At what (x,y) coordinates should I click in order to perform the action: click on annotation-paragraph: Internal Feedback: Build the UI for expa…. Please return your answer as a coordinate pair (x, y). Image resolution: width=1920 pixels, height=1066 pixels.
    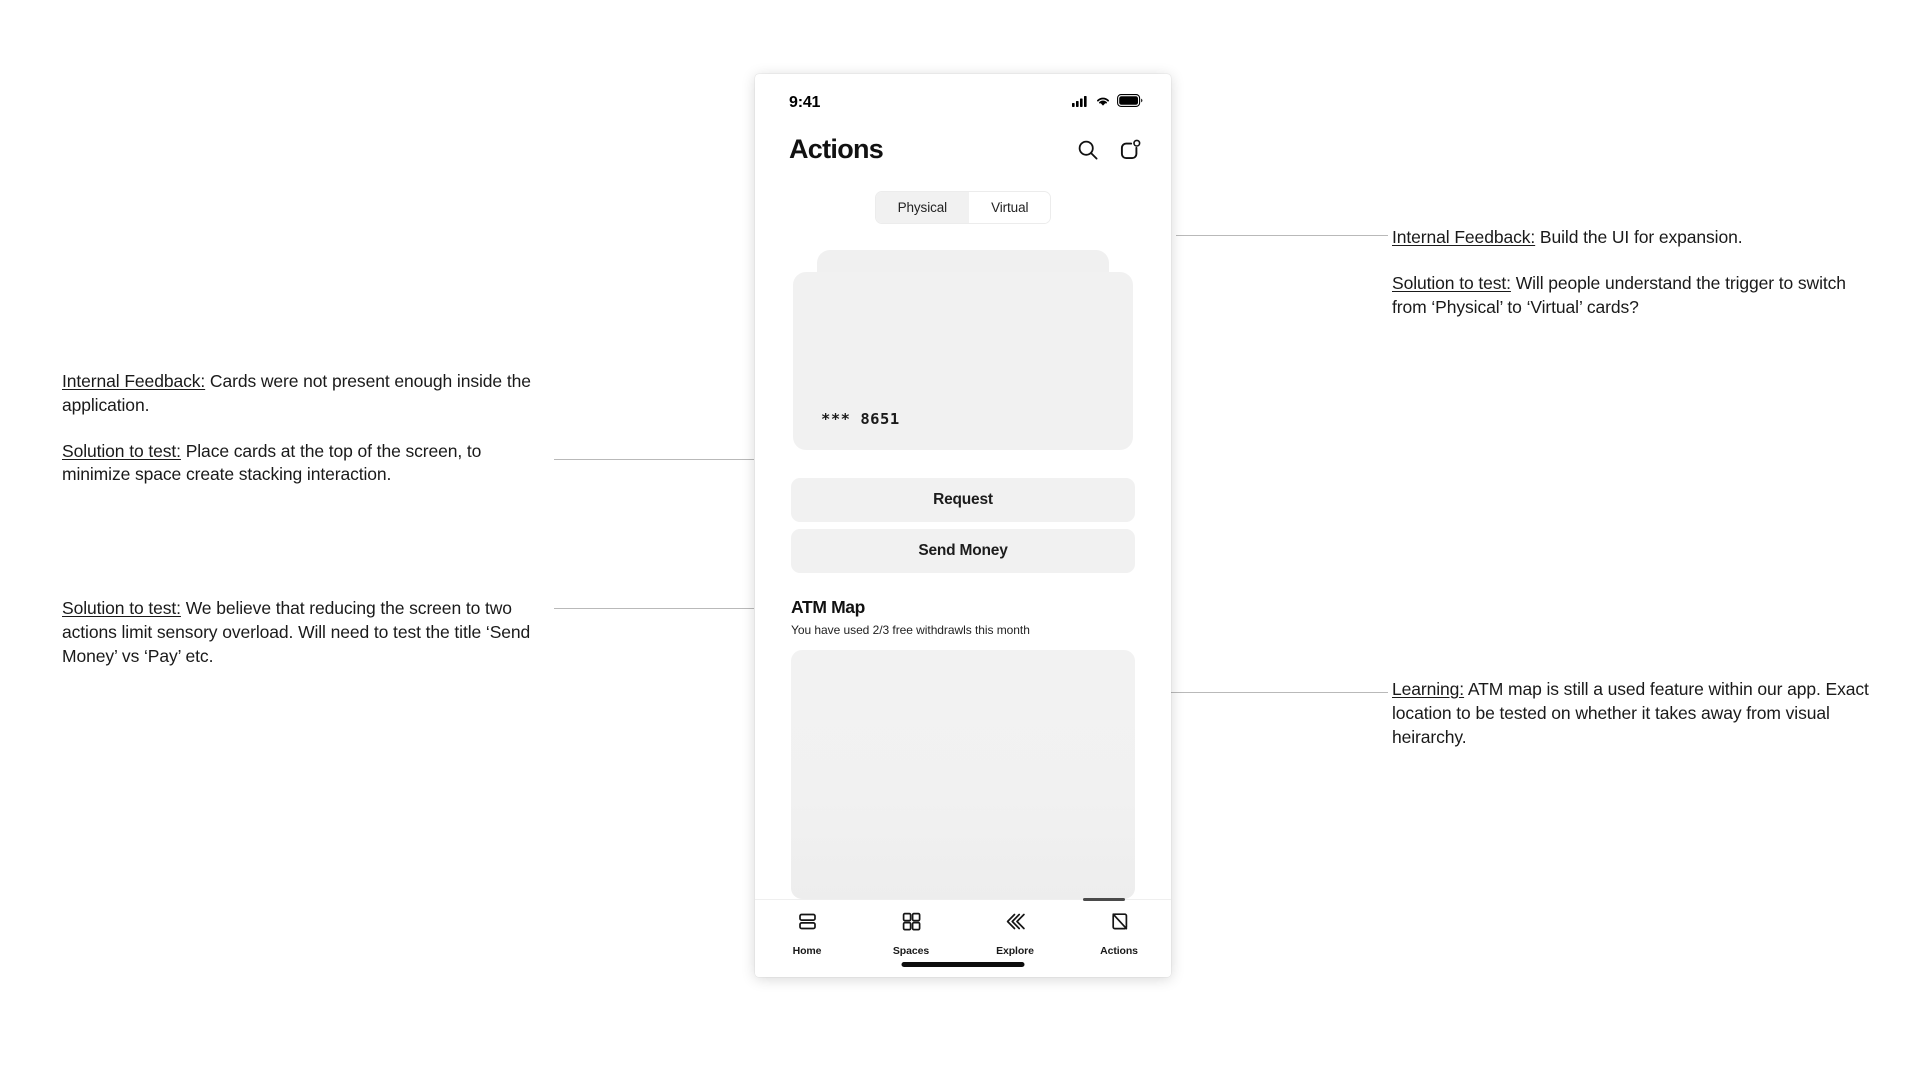
    Looking at the image, I should click on (1627, 238).